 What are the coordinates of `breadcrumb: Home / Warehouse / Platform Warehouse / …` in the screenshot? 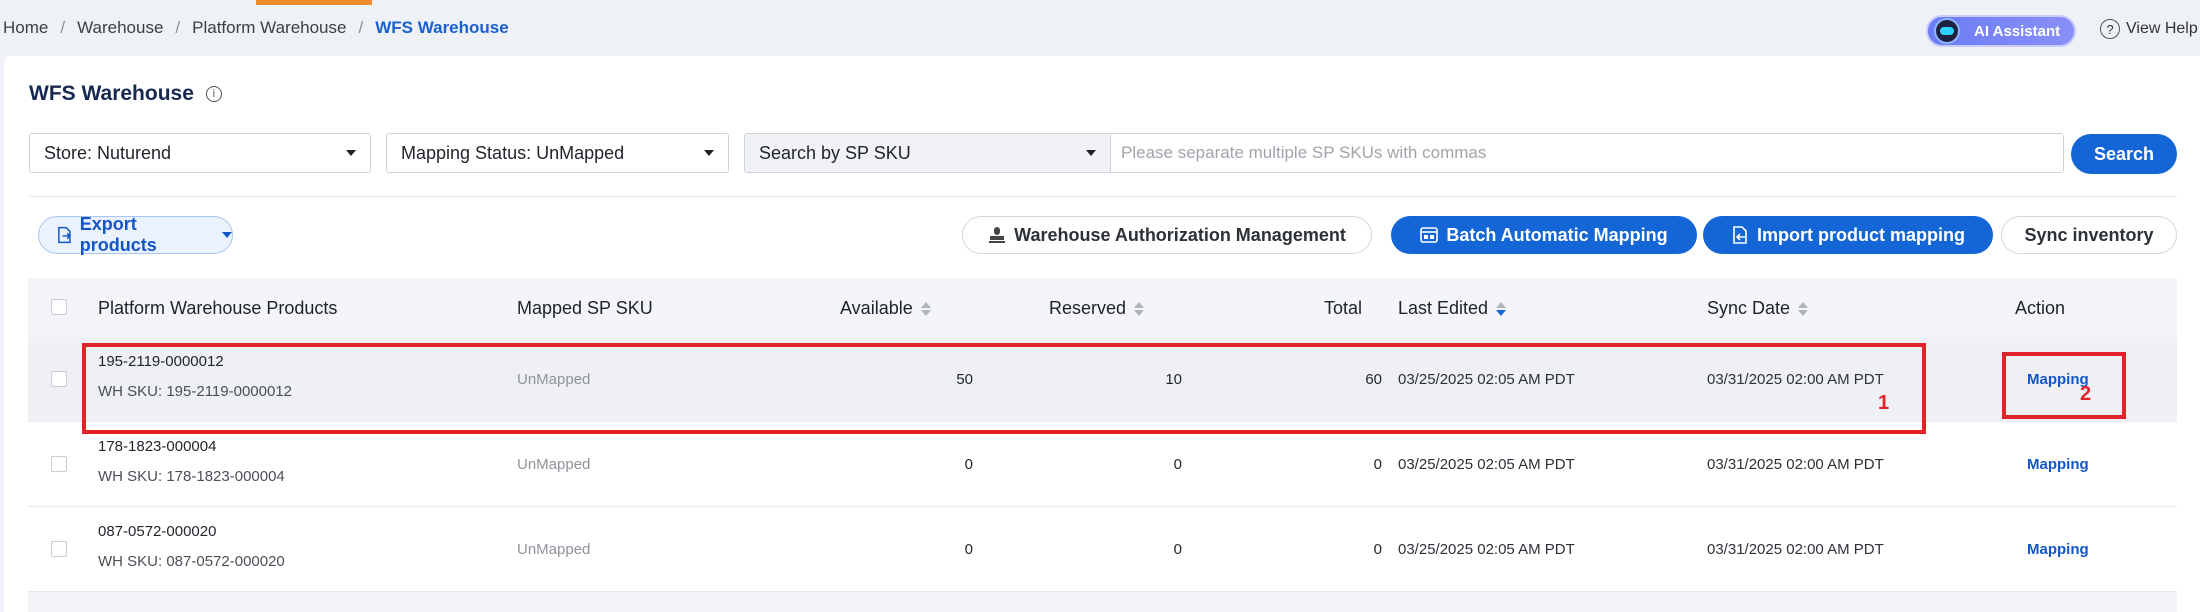 It's located at (256, 28).